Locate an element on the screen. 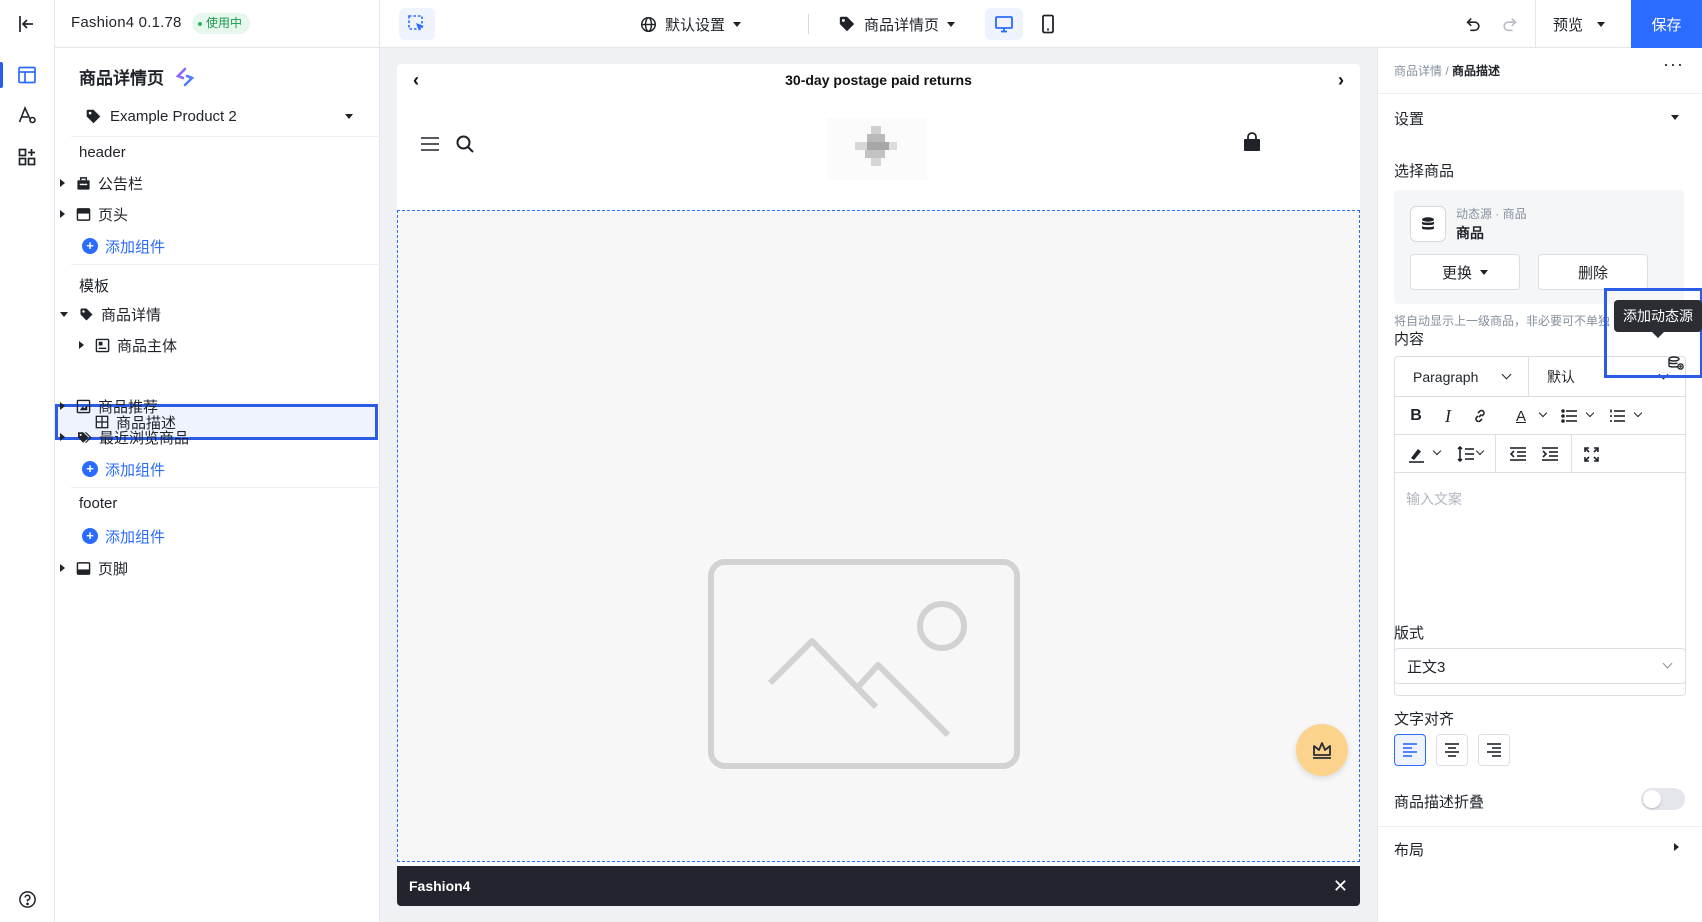  indent-icon is located at coordinates (1550, 454).